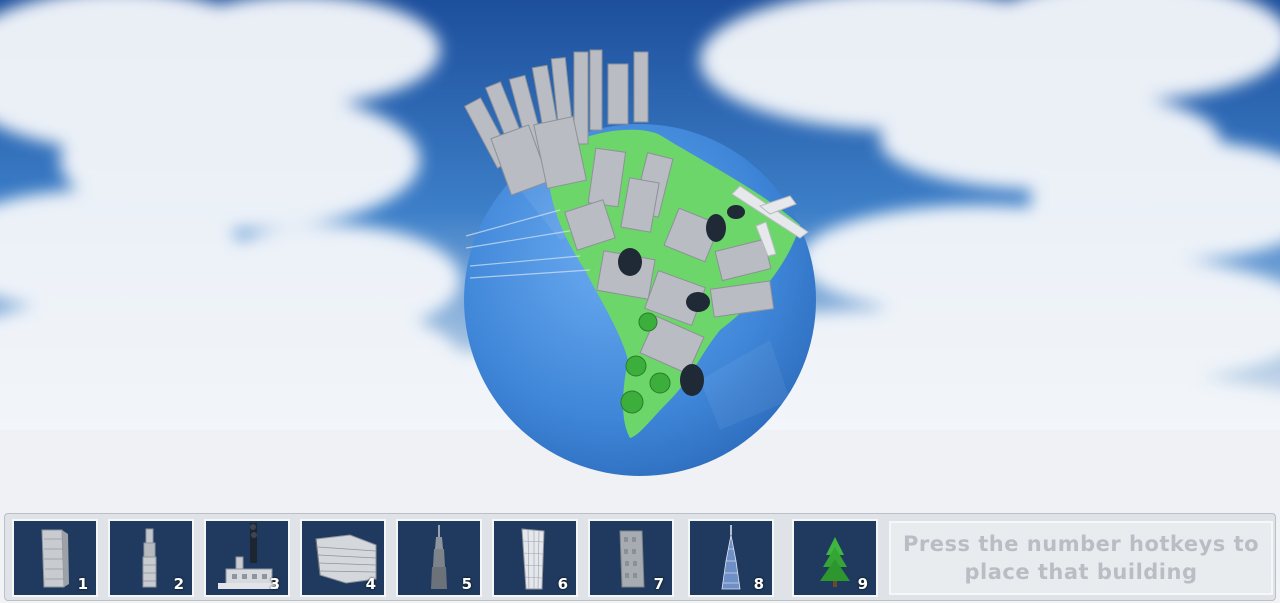 Image resolution: width=1280 pixels, height=603 pixels. Describe the element at coordinates (835, 558) in the screenshot. I see `hotbar-slot-9: 9` at that location.